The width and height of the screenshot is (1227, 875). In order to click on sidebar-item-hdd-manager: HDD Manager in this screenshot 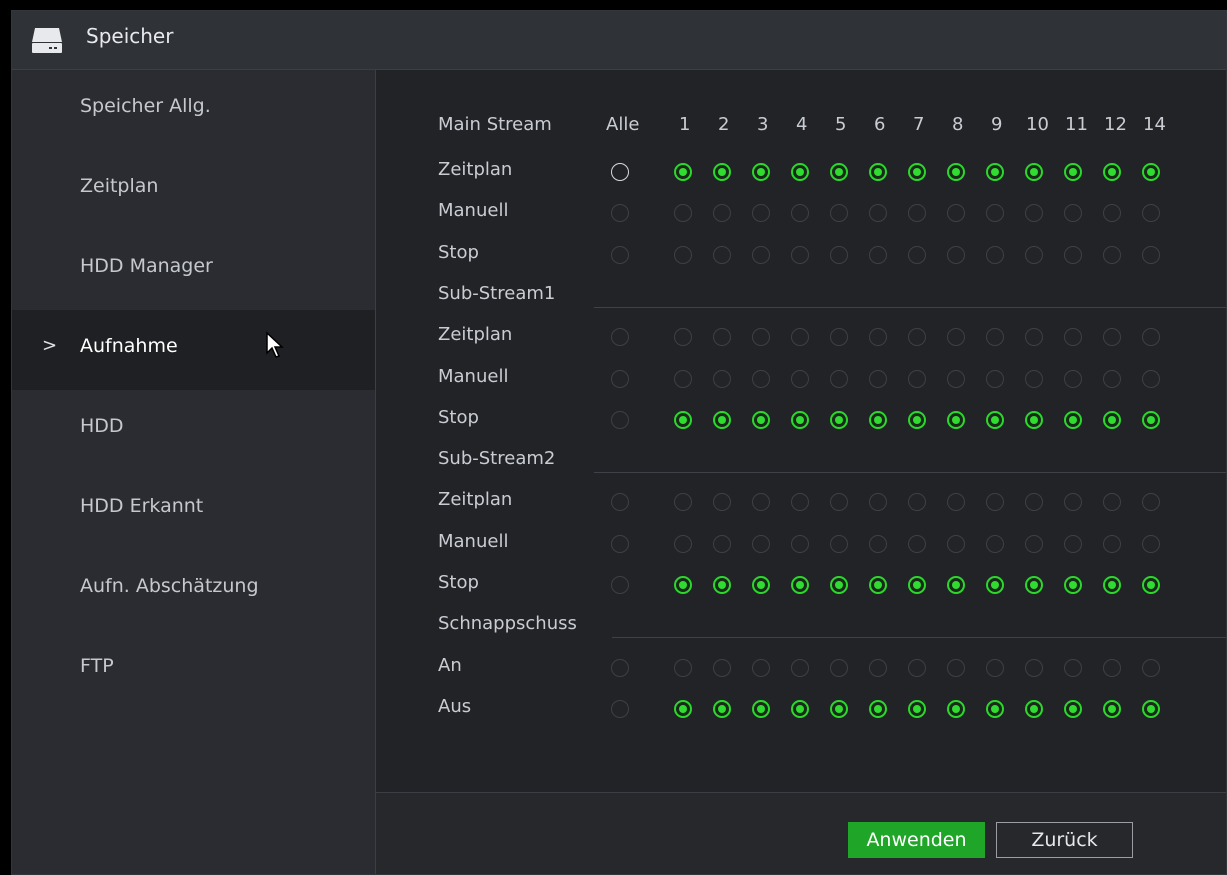, I will do `click(193, 270)`.